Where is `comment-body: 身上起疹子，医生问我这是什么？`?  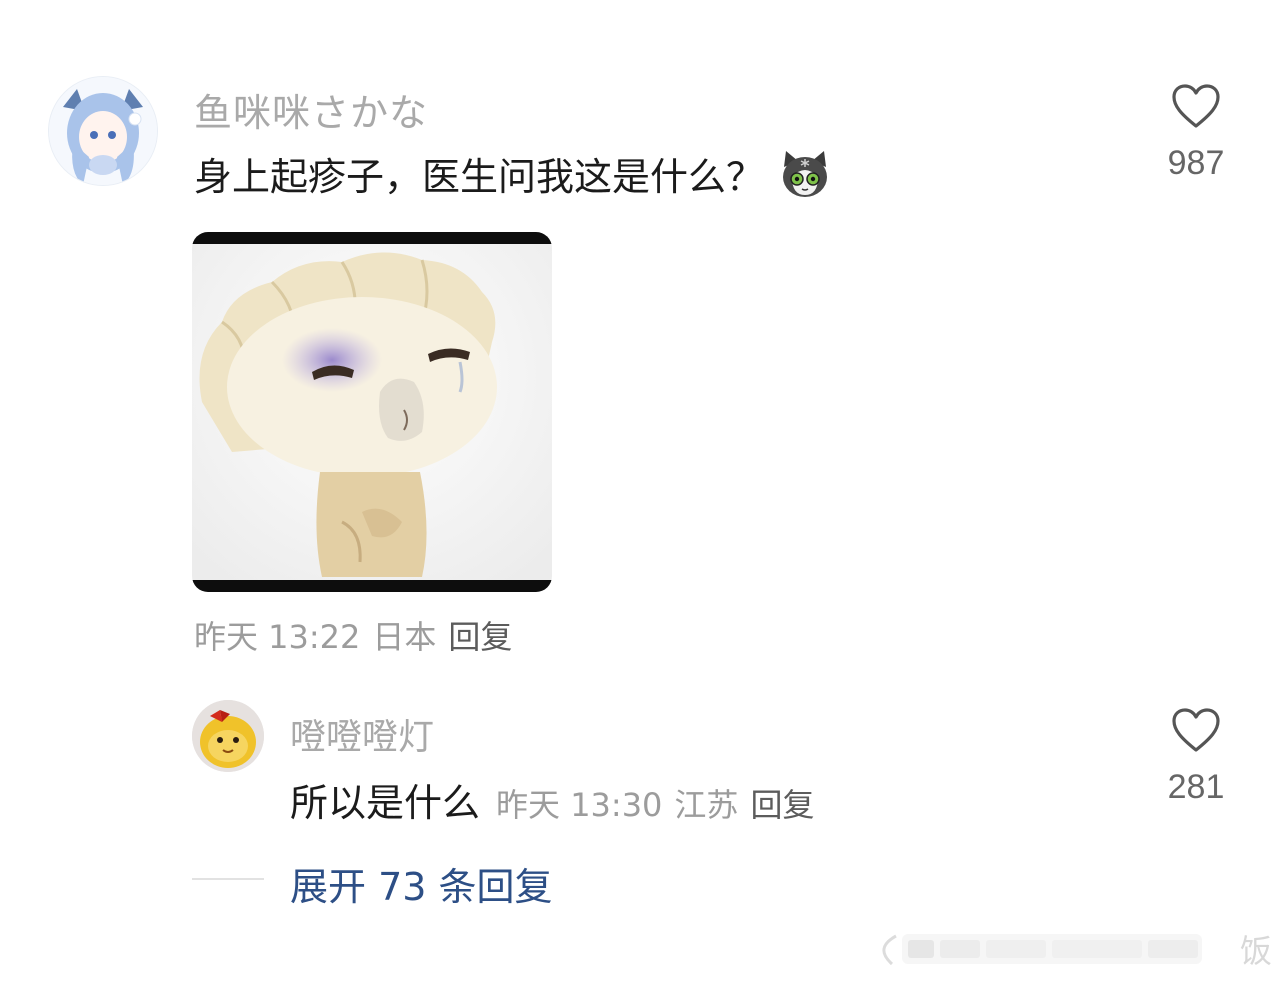 comment-body: 身上起疹子，医生问我这是什么？ is located at coordinates (513, 173).